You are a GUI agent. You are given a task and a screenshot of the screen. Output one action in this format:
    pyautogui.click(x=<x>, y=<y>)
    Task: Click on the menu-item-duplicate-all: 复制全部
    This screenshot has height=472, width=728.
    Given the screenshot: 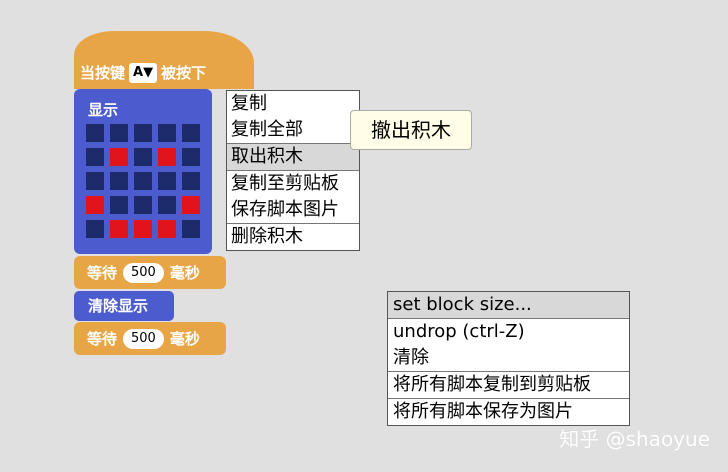 What is the action you would take?
    pyautogui.click(x=293, y=130)
    